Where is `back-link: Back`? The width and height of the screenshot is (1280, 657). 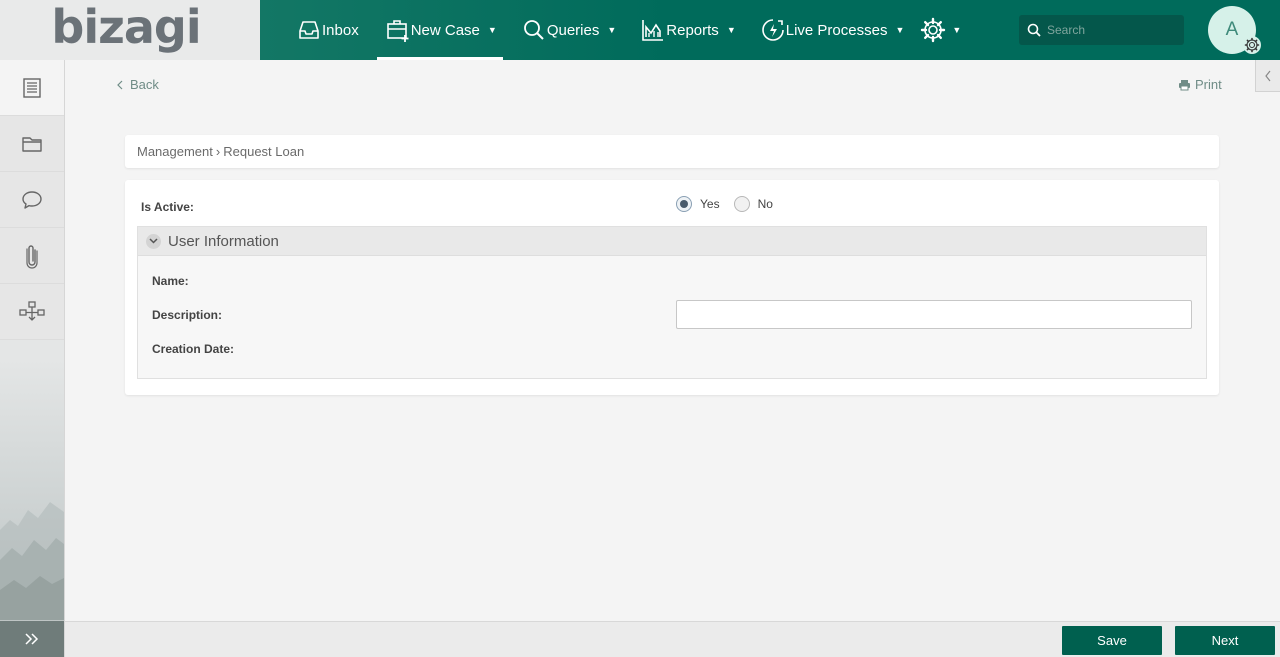
back-link: Back is located at coordinates (137, 84).